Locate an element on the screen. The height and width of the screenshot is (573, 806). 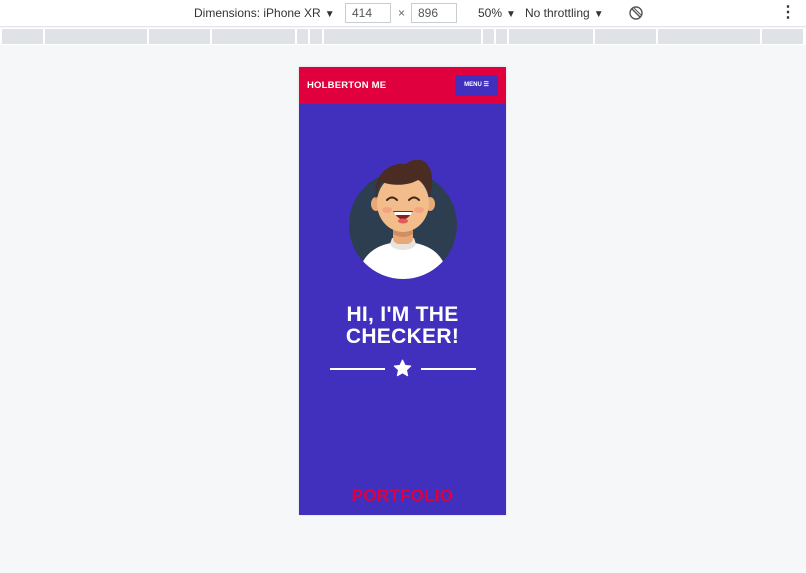
portfolio-section-title: PORTFOLIO is located at coordinates (402, 495).